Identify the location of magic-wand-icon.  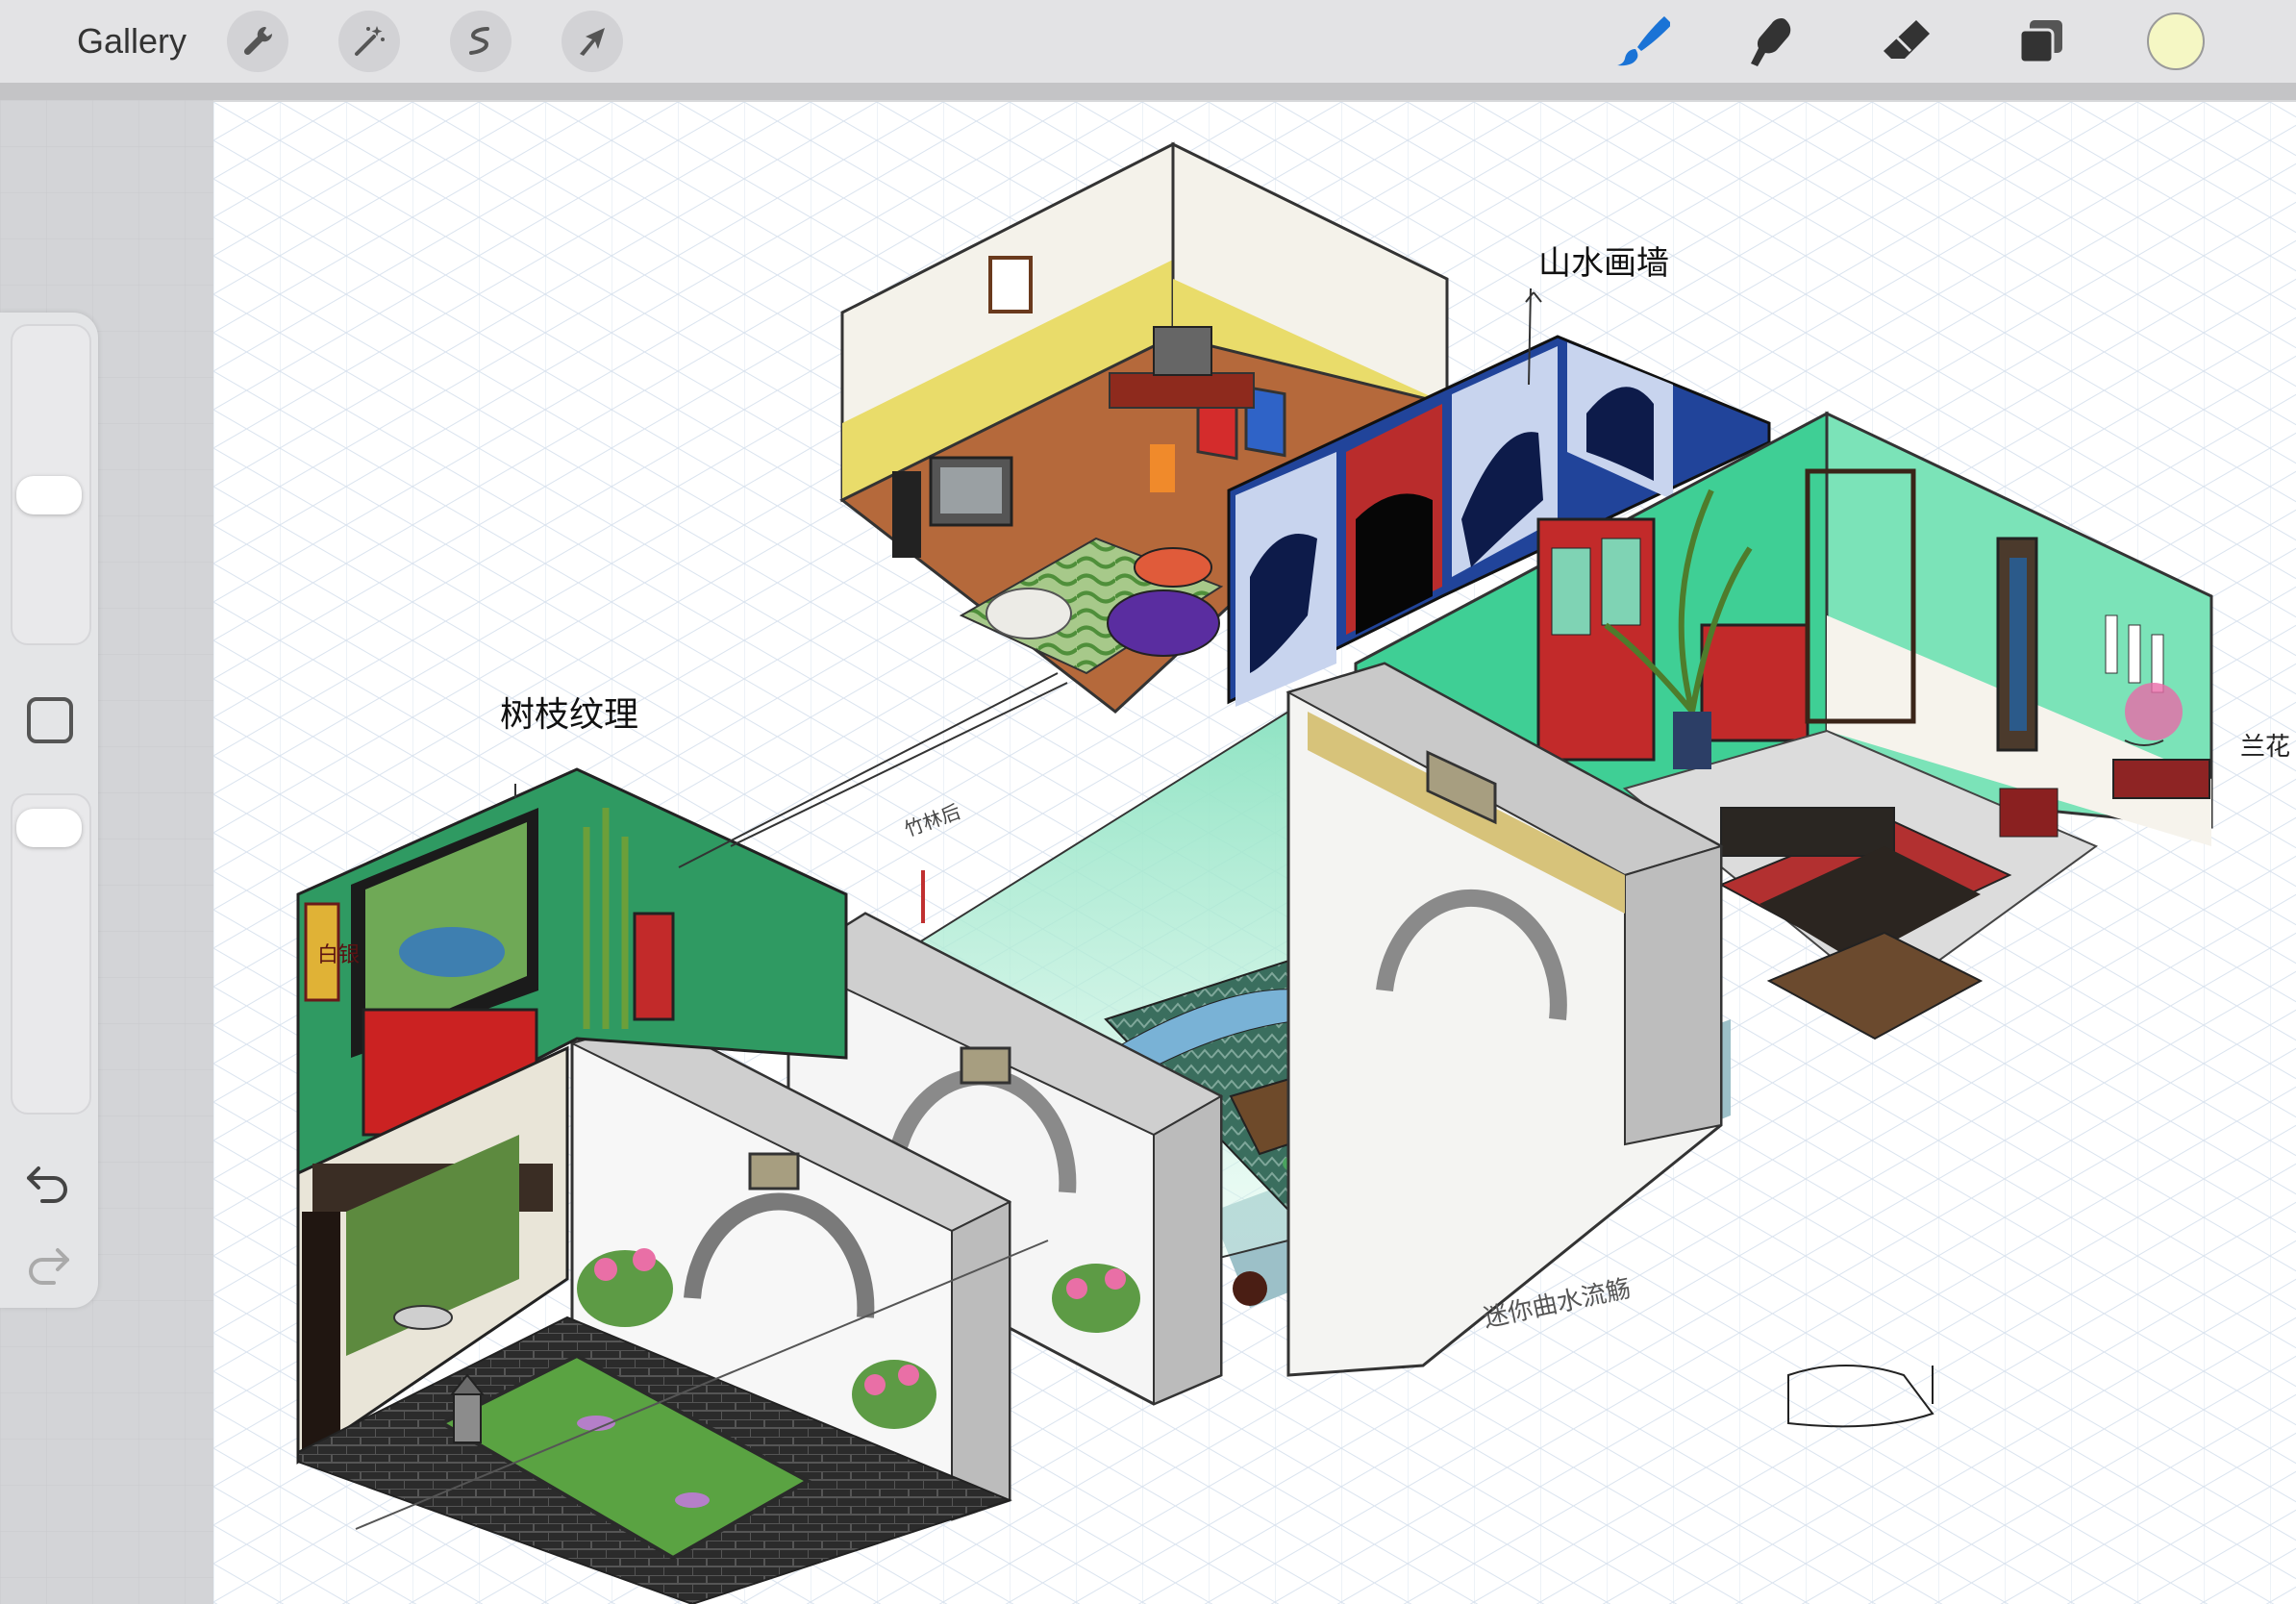
(369, 41).